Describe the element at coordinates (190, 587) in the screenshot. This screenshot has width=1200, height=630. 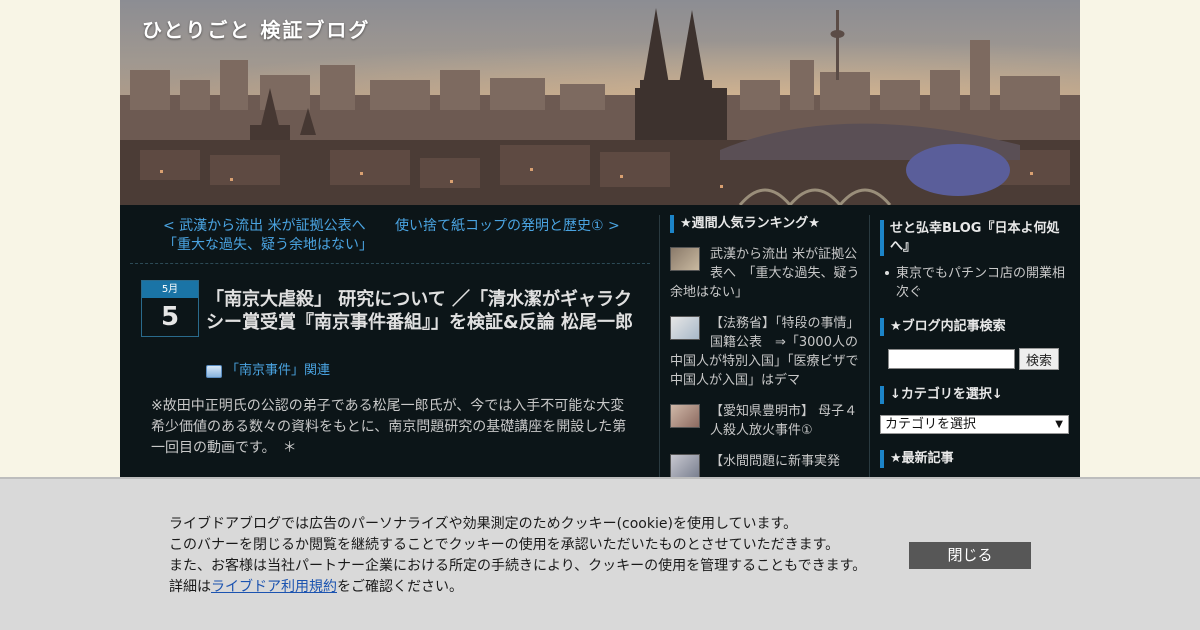
I see `cookie-line-prefix: 詳細は` at that location.